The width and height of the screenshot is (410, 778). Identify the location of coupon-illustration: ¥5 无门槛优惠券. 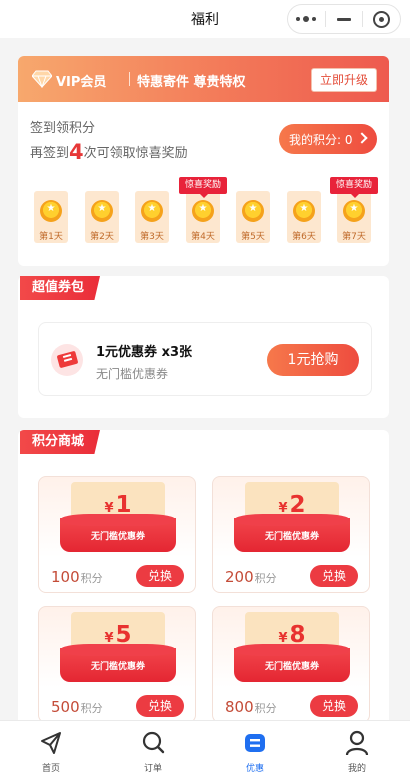
(118, 648).